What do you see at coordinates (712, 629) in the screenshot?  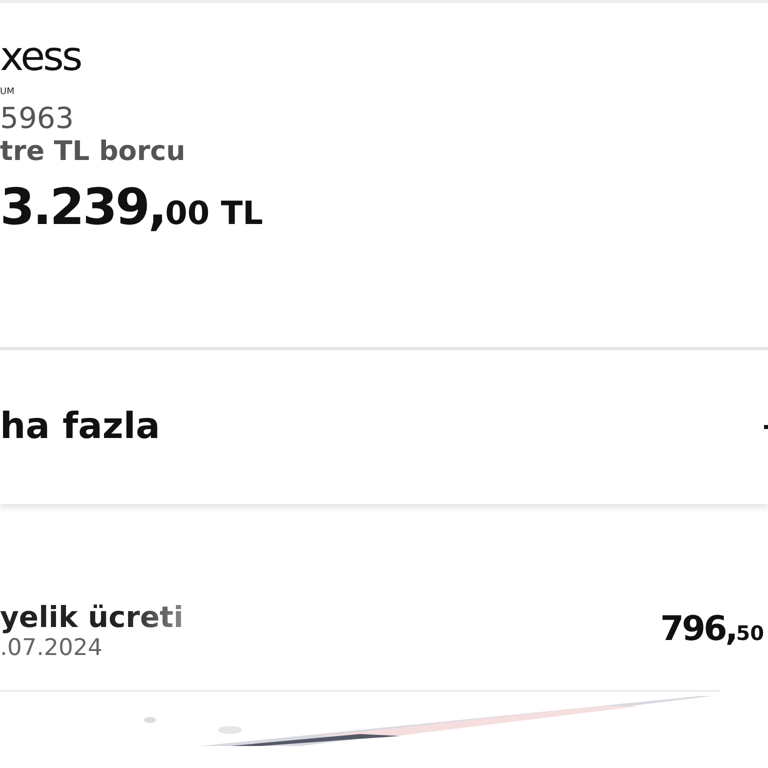 I see `transaction-amount: 796,50` at bounding box center [712, 629].